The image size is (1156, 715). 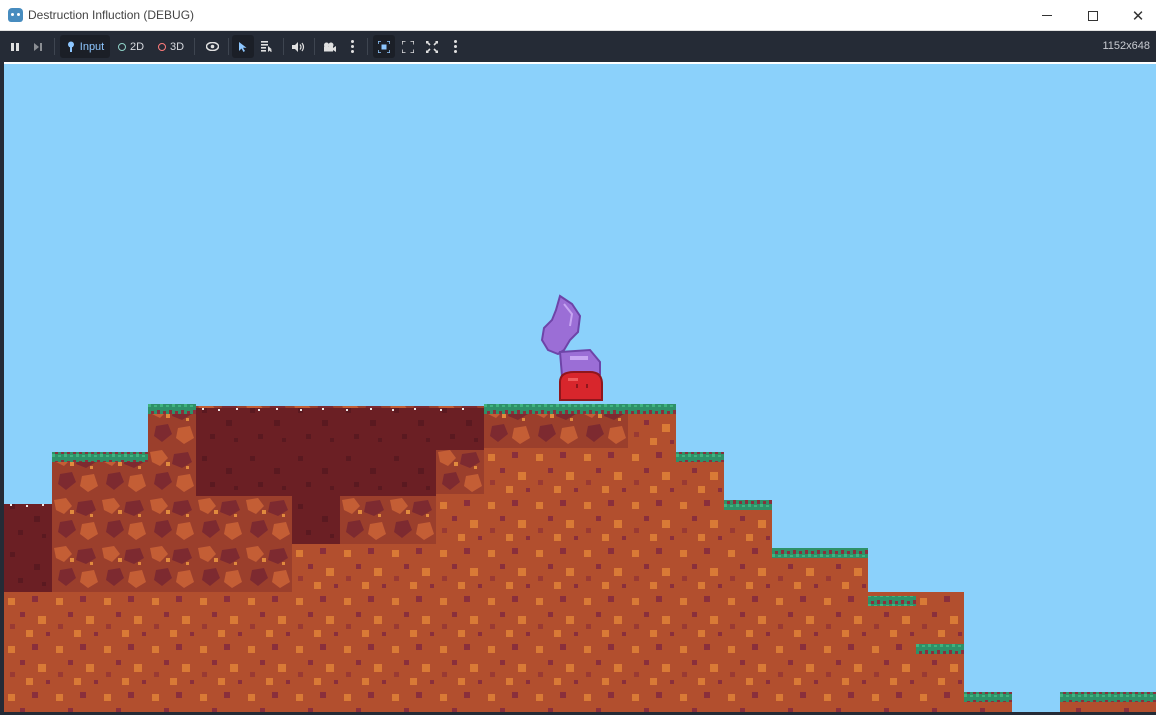 I want to click on player-creature, so click(x=570, y=336).